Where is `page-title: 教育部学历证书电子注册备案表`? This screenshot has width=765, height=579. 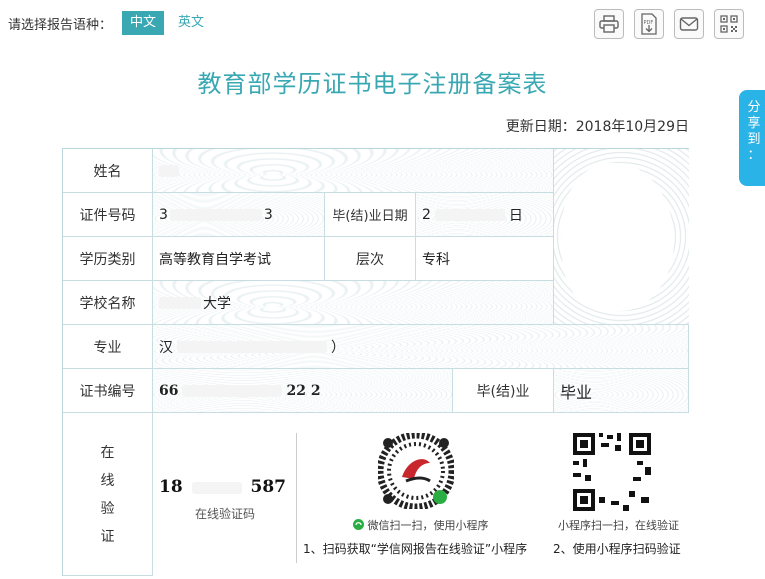
page-title: 教育部学历证书电子注册备案表 is located at coordinates (372, 84).